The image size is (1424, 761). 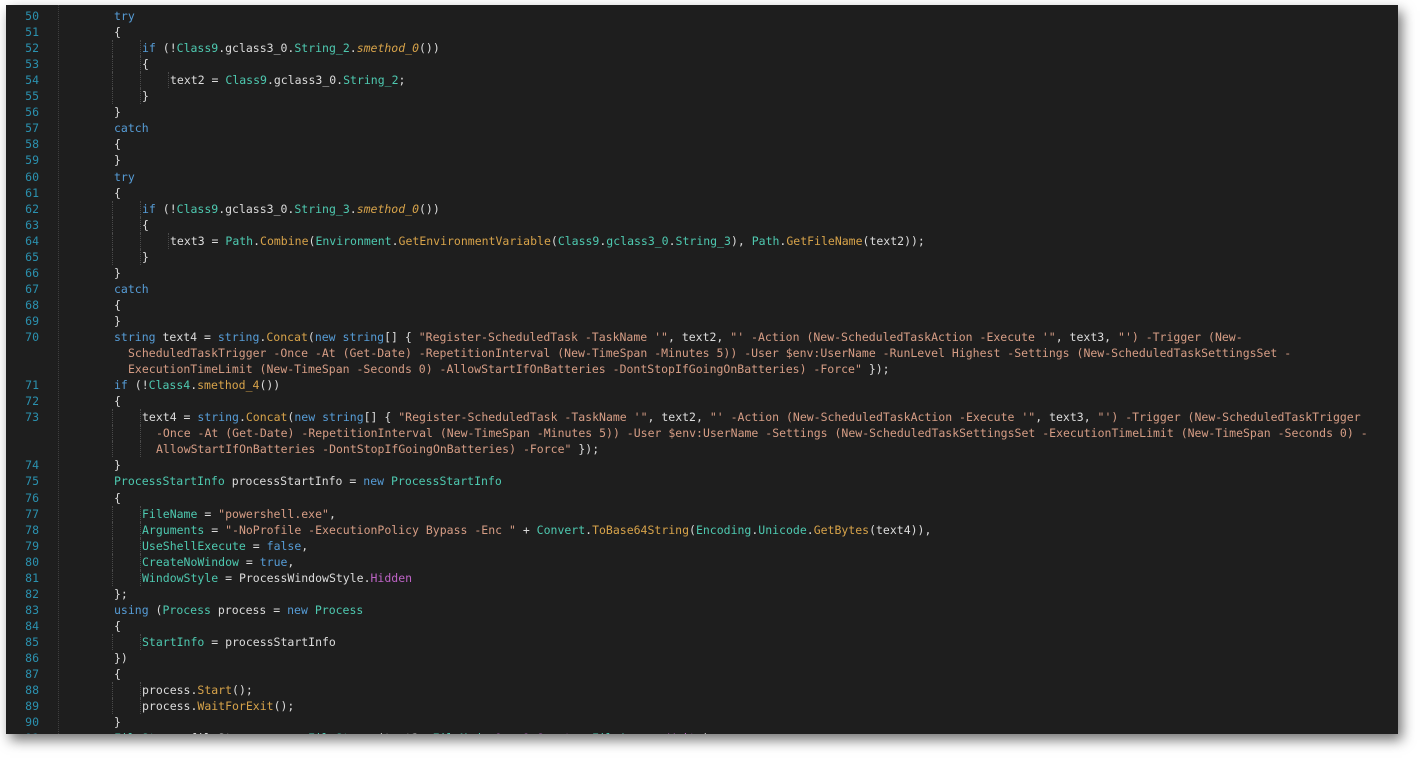 I want to click on code-line: 58 {, so click(x=702, y=144).